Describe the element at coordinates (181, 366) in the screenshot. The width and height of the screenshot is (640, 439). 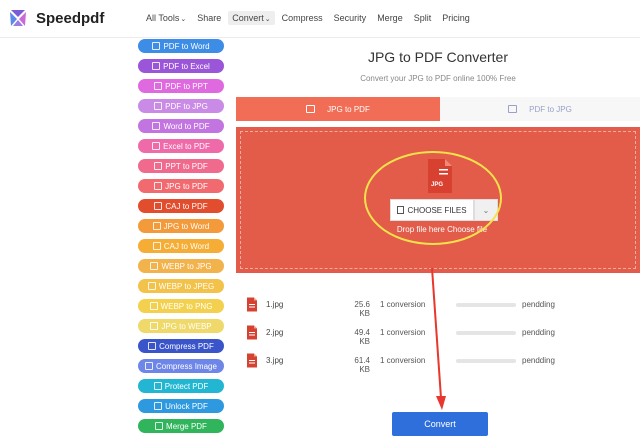
I see `sidebar-item-compress-image: Compress Image` at that location.